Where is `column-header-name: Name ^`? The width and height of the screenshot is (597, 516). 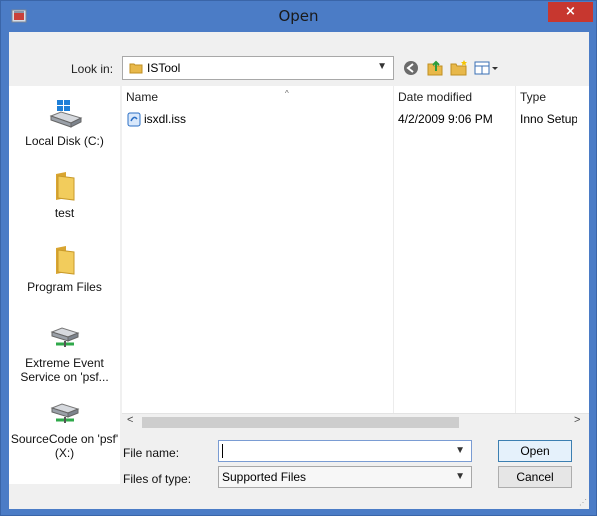
column-header-name: Name ^ is located at coordinates (256, 97).